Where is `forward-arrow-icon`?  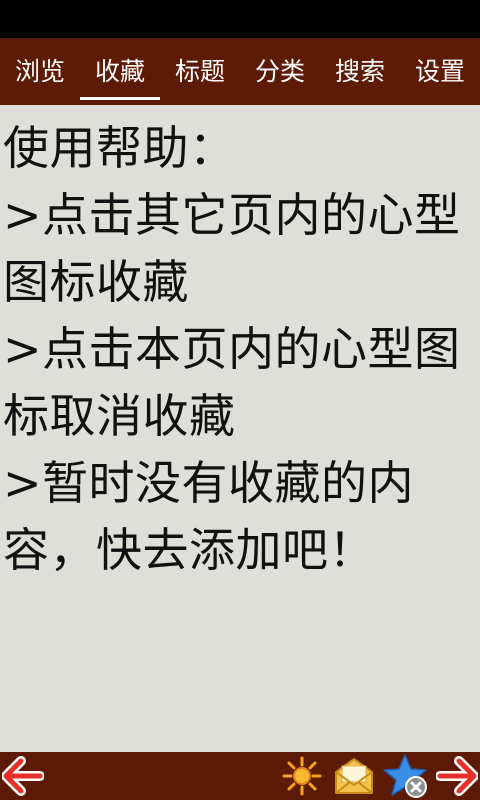
forward-arrow-icon is located at coordinates (457, 776).